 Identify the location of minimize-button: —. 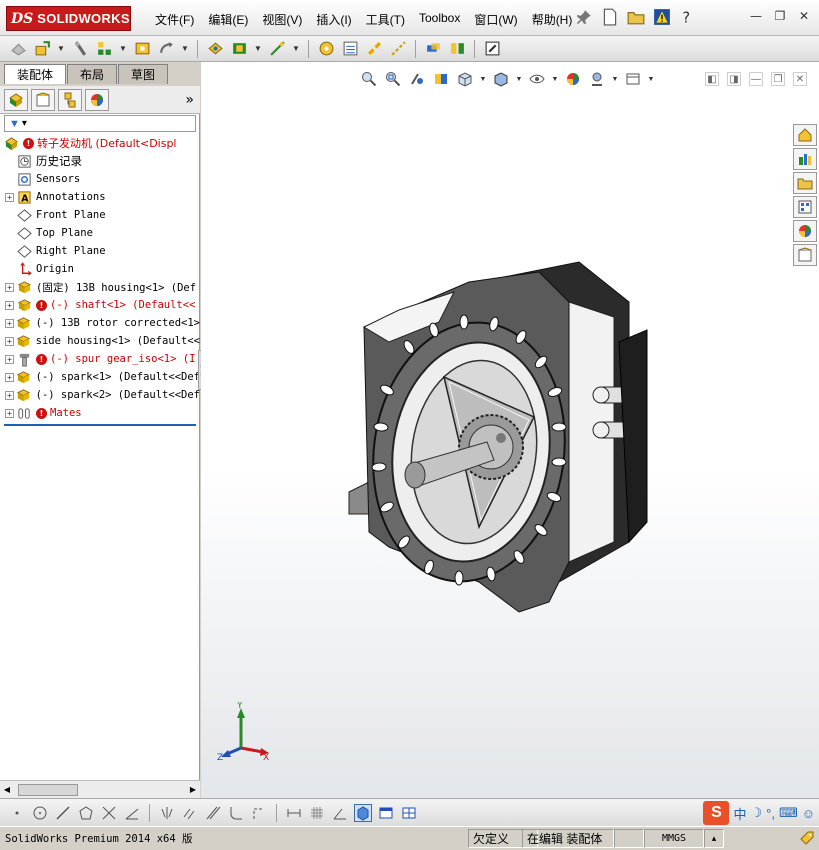
(756, 16).